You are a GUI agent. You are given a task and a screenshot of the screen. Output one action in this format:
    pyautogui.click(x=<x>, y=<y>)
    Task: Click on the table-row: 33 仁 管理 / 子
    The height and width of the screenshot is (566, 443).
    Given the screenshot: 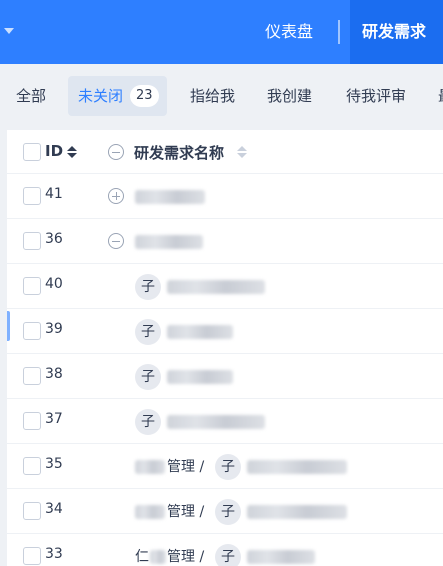 What is the action you would take?
    pyautogui.click(x=225, y=550)
    